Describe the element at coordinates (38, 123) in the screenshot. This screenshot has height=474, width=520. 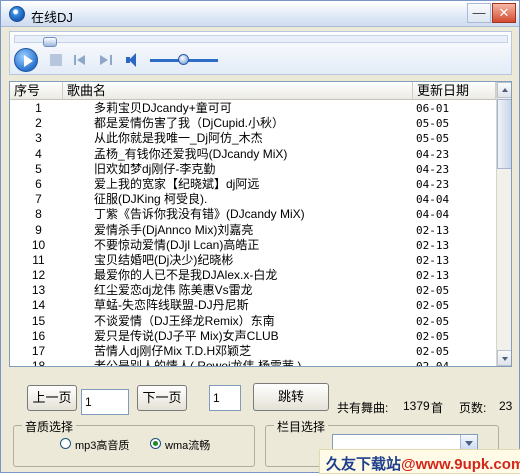
I see `song-number: 2` at that location.